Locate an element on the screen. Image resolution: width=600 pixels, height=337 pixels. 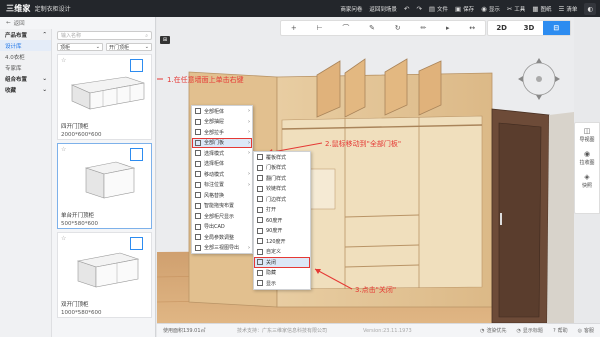
ctx-annotation-position: 标注位置 › is located at coordinates (222, 185).